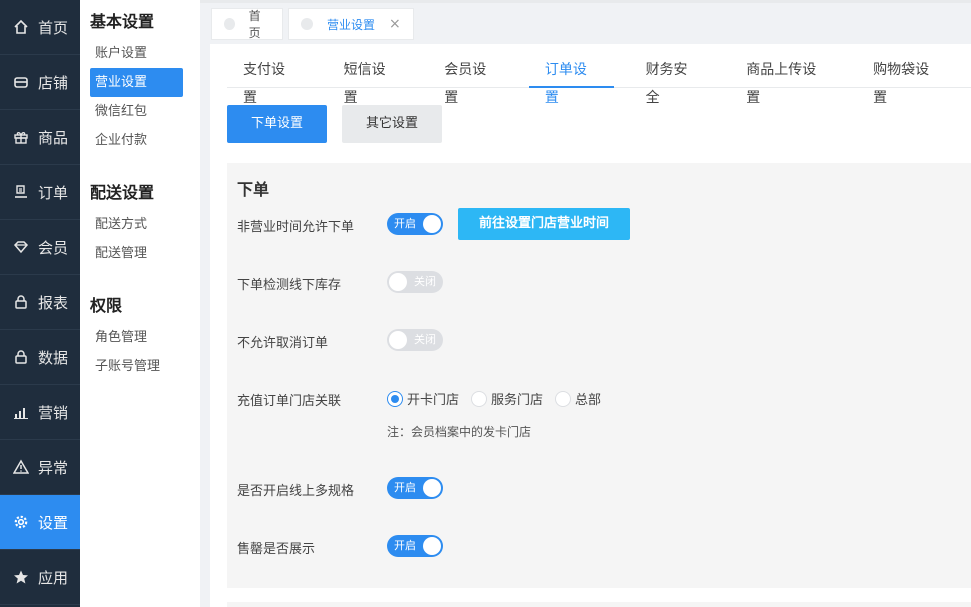 This screenshot has width=971, height=607. What do you see at coordinates (585, 20) in the screenshot?
I see `page-tabs-bar: 首页 营业设置 ×` at bounding box center [585, 20].